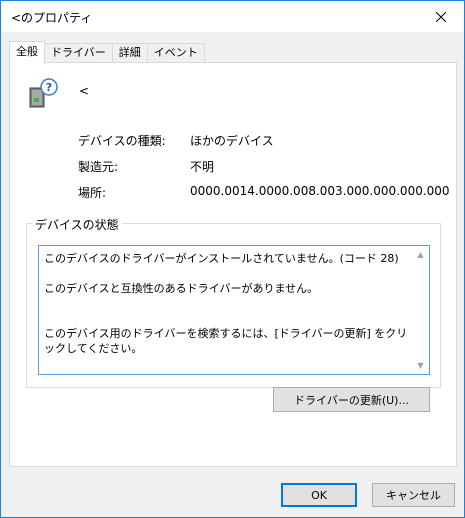  What do you see at coordinates (43, 93) in the screenshot?
I see `unknown-device-icon: ?` at bounding box center [43, 93].